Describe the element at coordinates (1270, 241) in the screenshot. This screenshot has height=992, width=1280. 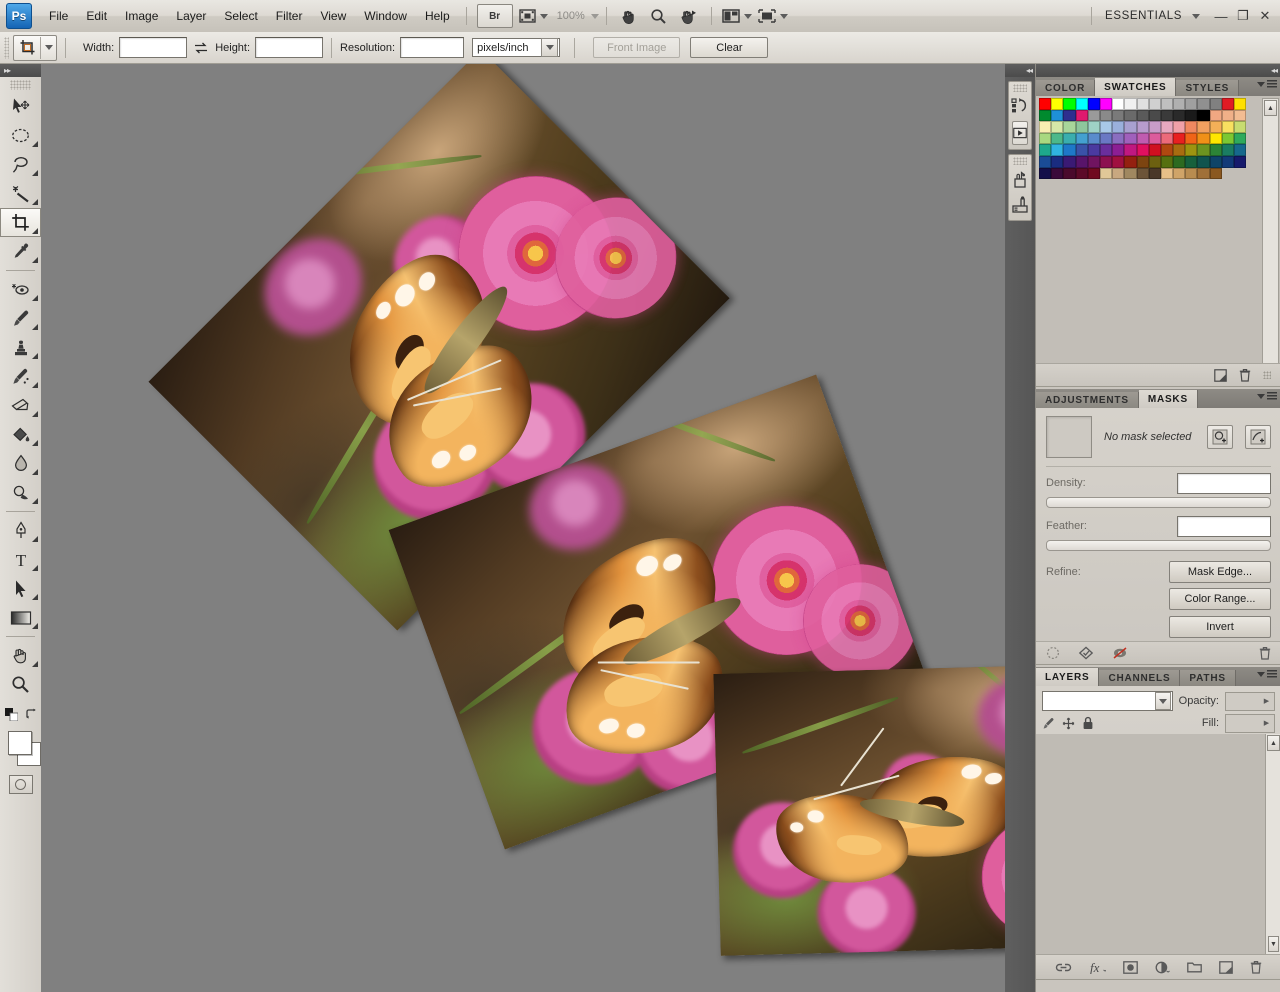
I see `swatches-scrollbar: ▲ ▼` at that location.